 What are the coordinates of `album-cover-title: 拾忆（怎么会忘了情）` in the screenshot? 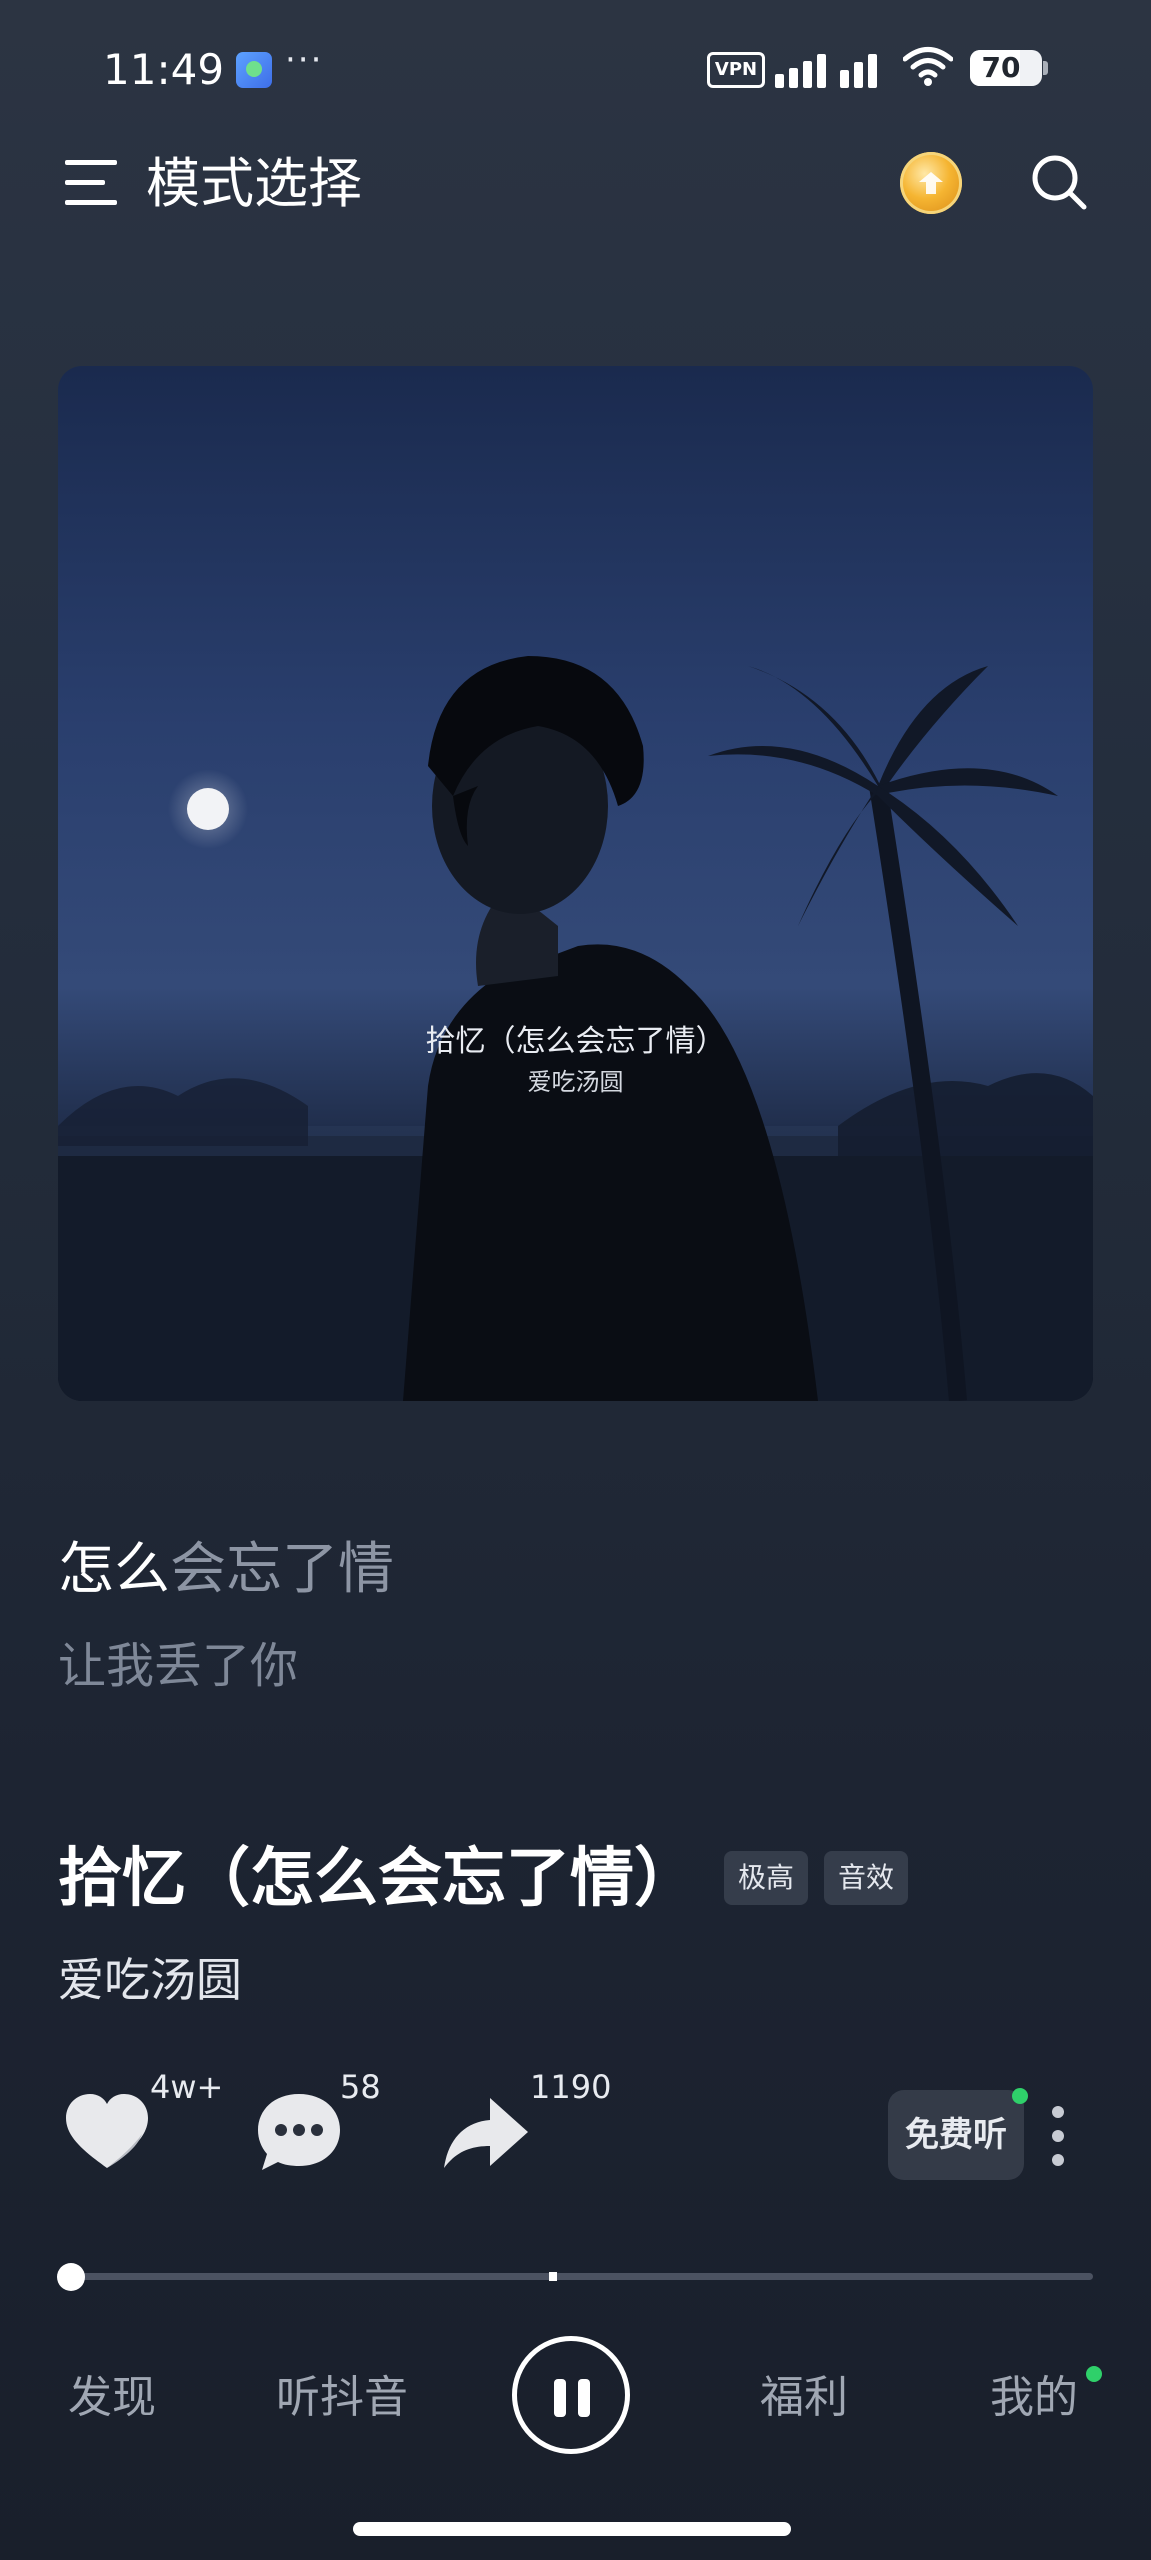 It's located at (575, 1041).